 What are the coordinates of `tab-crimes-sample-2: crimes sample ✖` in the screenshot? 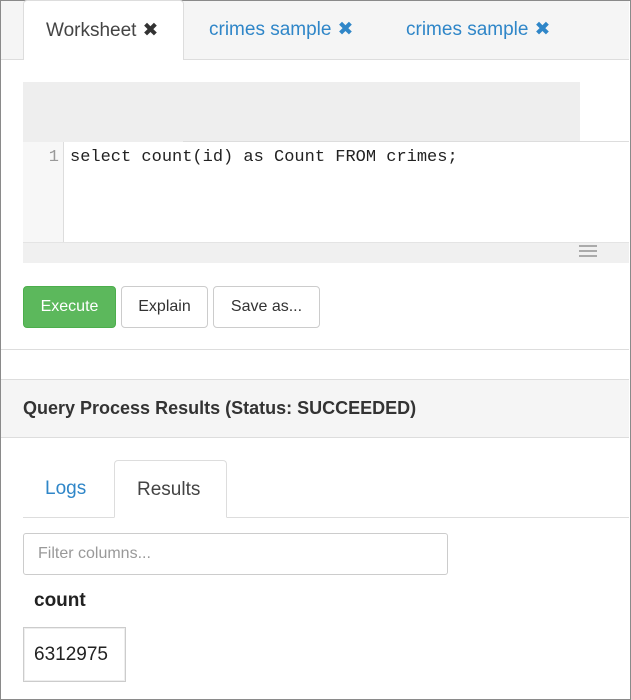 It's located at (478, 30).